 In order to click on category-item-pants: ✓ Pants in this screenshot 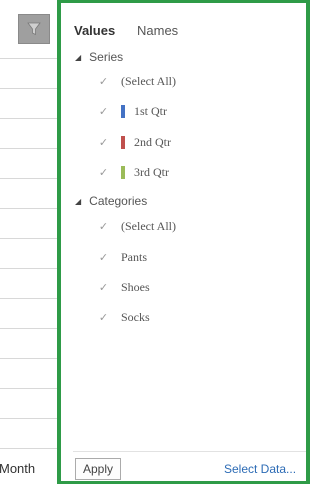, I will do `click(122, 257)`.